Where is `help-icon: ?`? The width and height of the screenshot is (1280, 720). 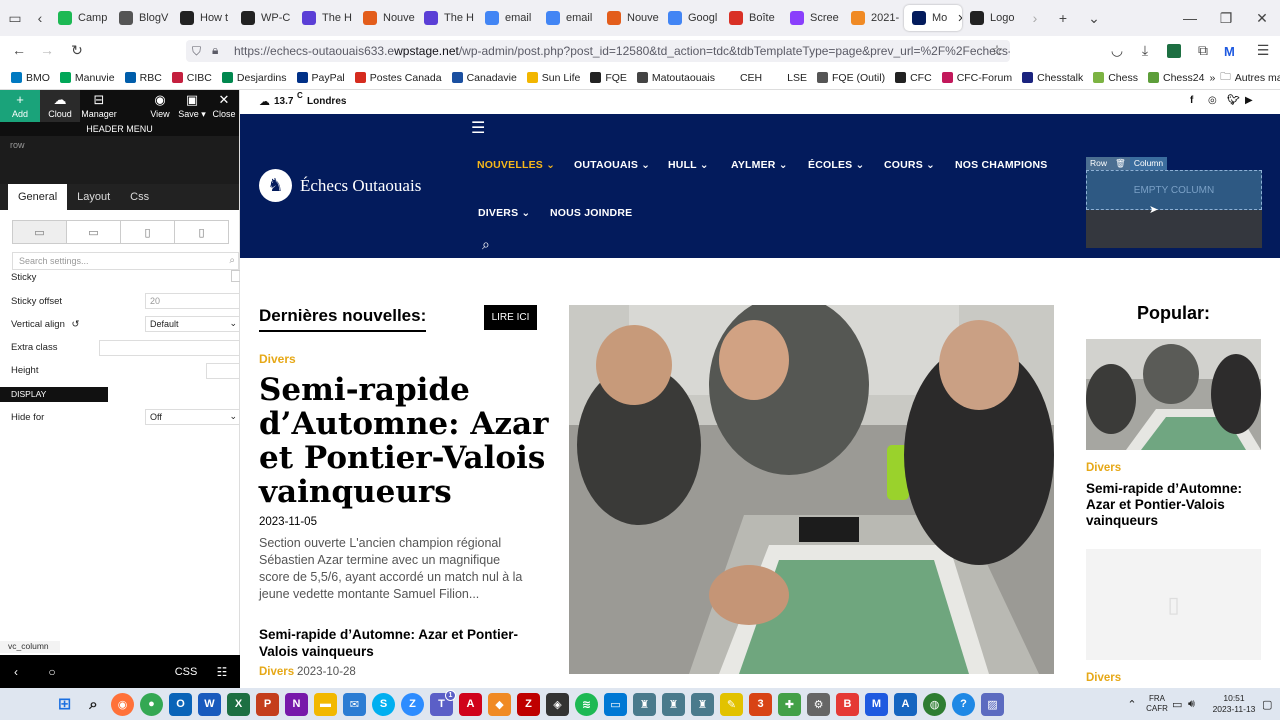 help-icon: ? is located at coordinates (963, 704).